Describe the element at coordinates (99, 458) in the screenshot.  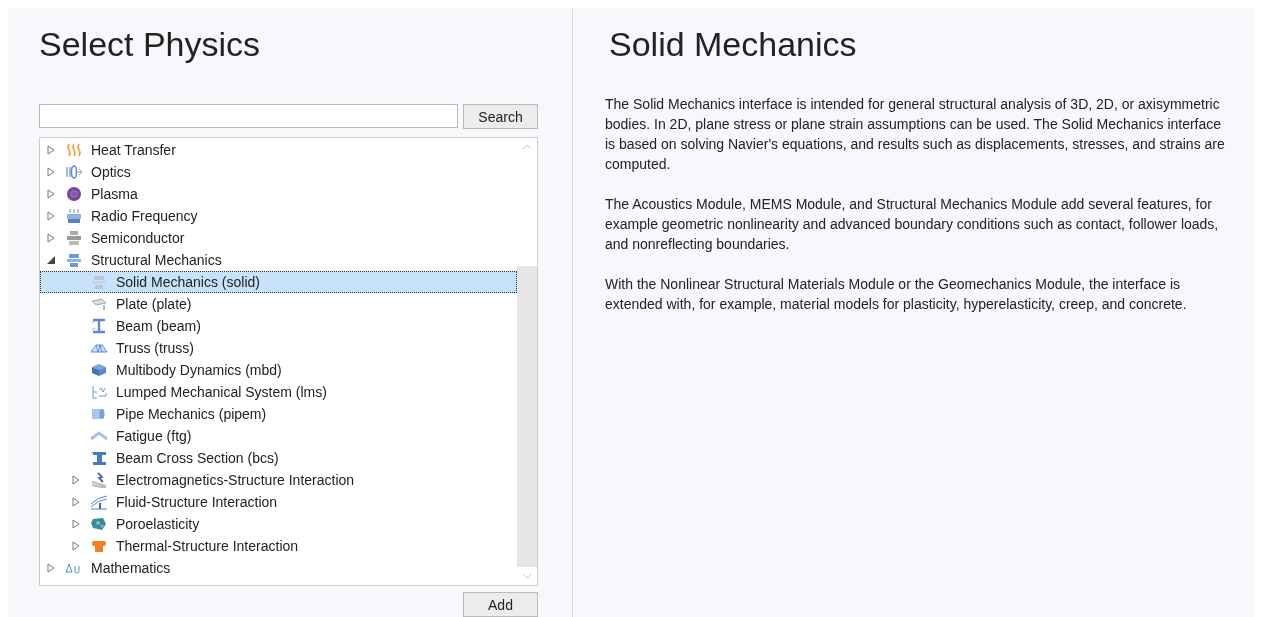
I see `beam-section-icon` at that location.